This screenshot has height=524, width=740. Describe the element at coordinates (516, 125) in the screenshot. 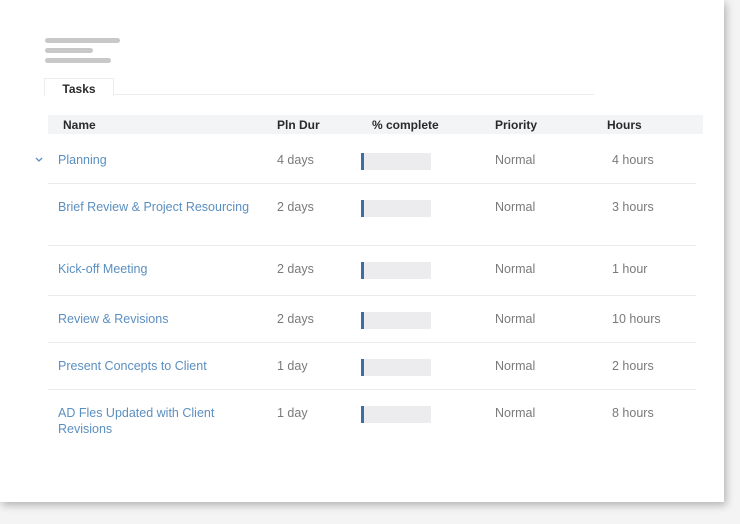

I see `column-header-priority: Priority` at that location.